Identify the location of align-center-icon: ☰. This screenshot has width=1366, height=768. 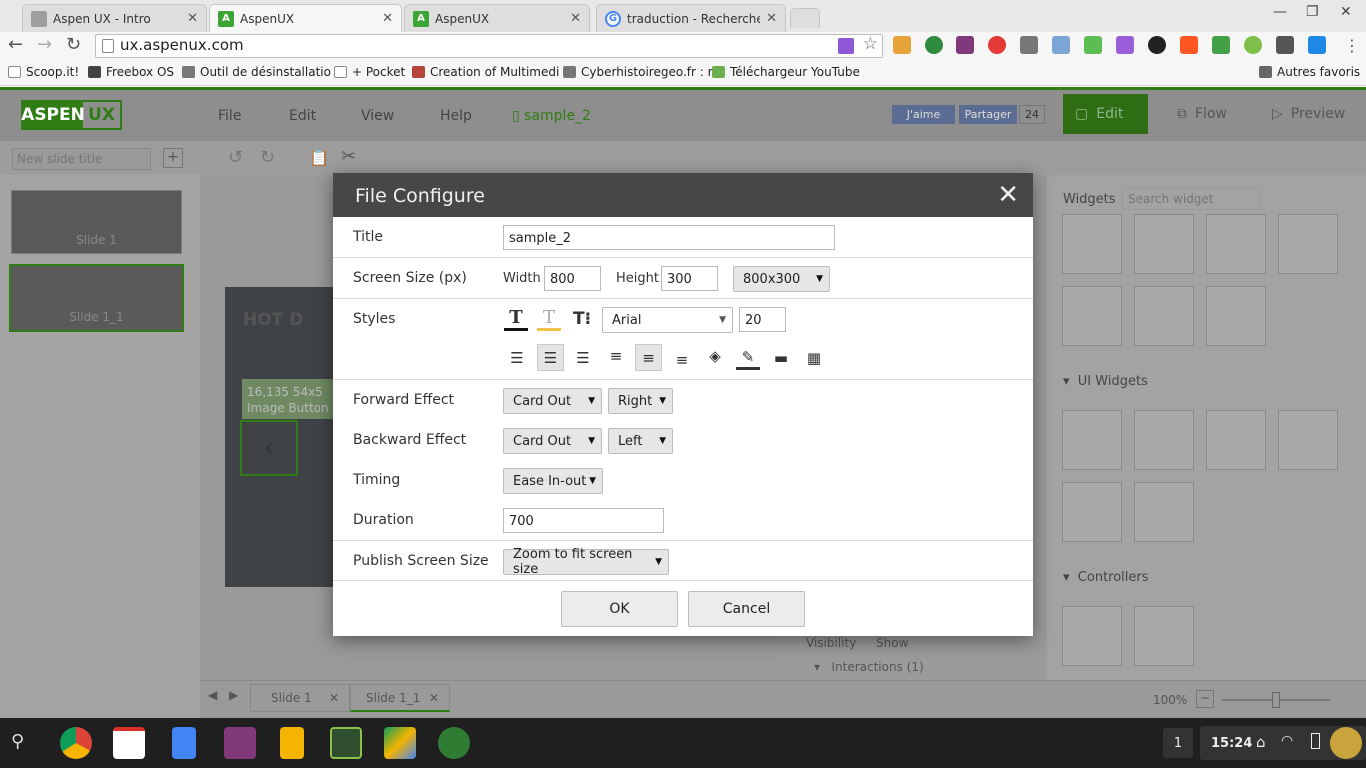
(550, 357).